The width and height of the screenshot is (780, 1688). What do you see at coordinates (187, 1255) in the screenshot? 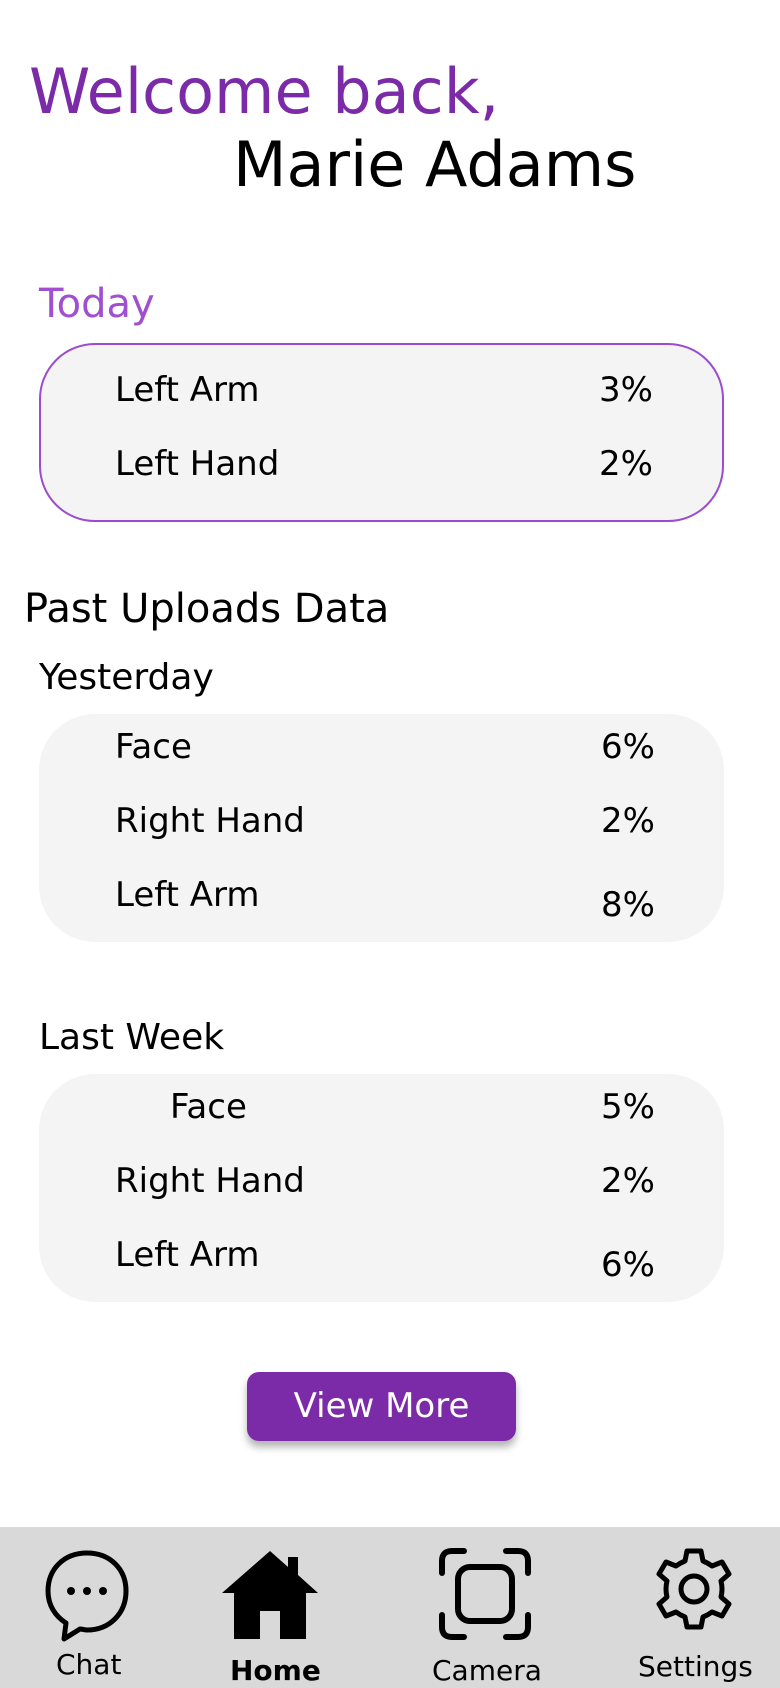
I see `last-week-row-label: Left Arm` at bounding box center [187, 1255].